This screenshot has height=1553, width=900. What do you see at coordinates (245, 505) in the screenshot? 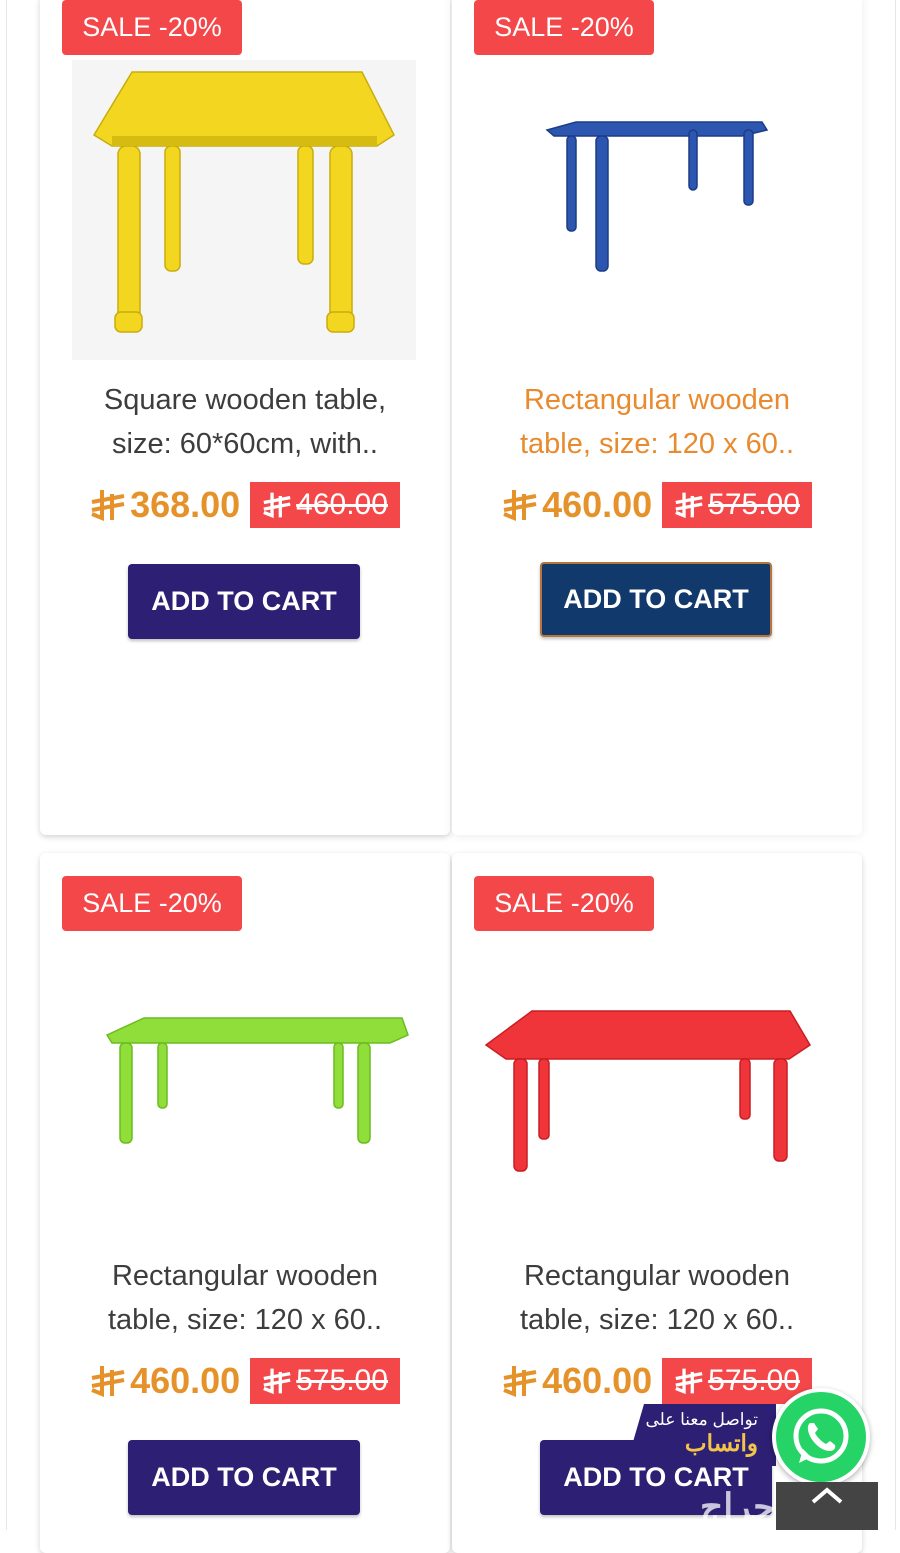
I see `price-row: 368.00 460.00` at bounding box center [245, 505].